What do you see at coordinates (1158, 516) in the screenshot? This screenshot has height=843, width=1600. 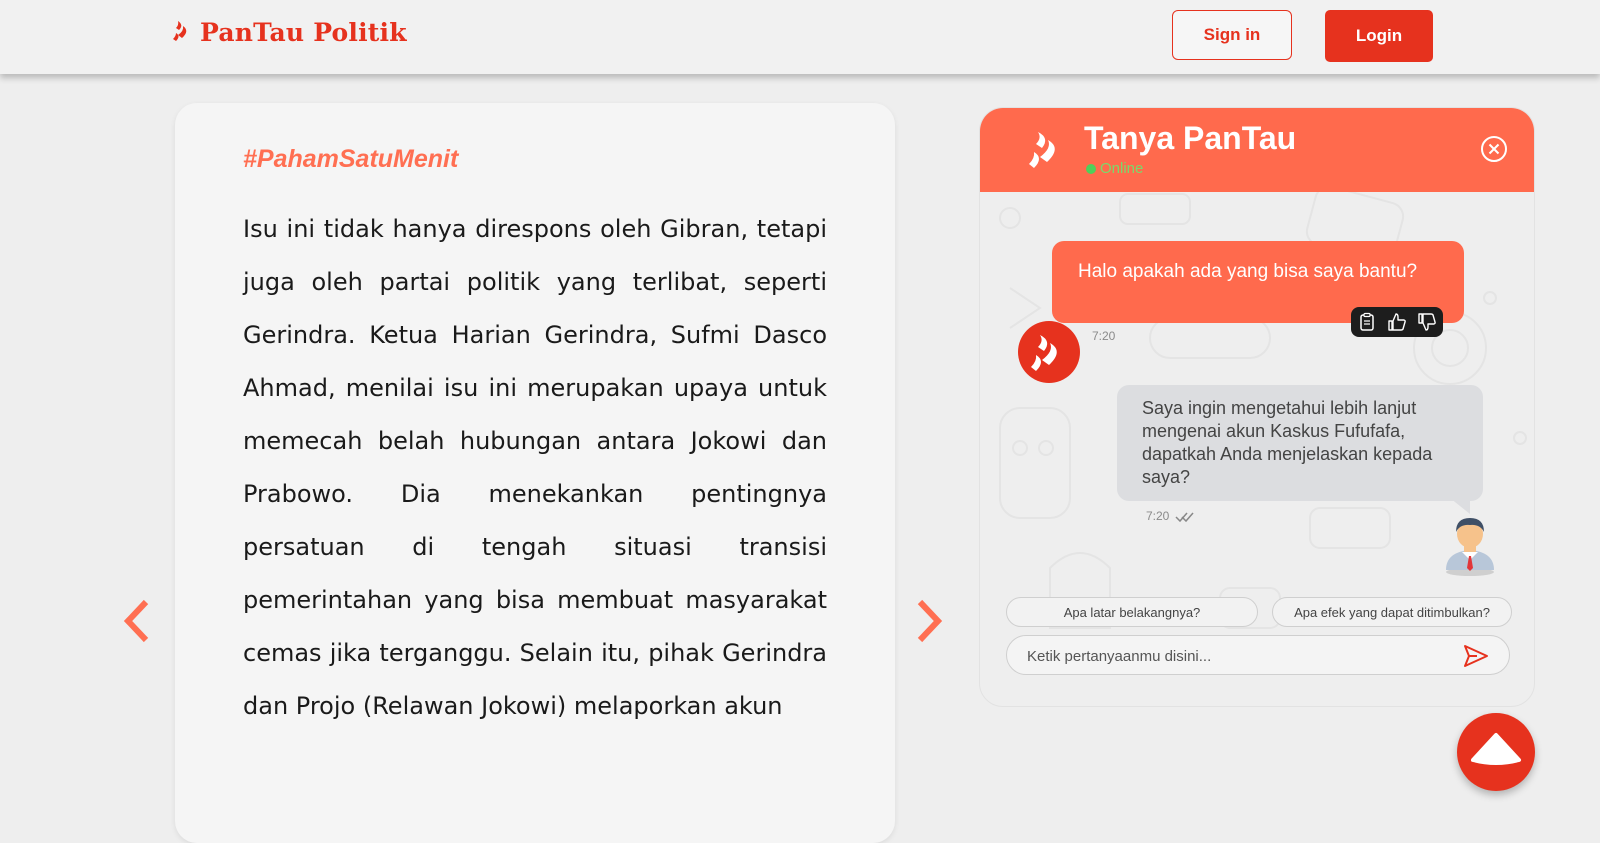 I see `user-message-time: 7:20` at bounding box center [1158, 516].